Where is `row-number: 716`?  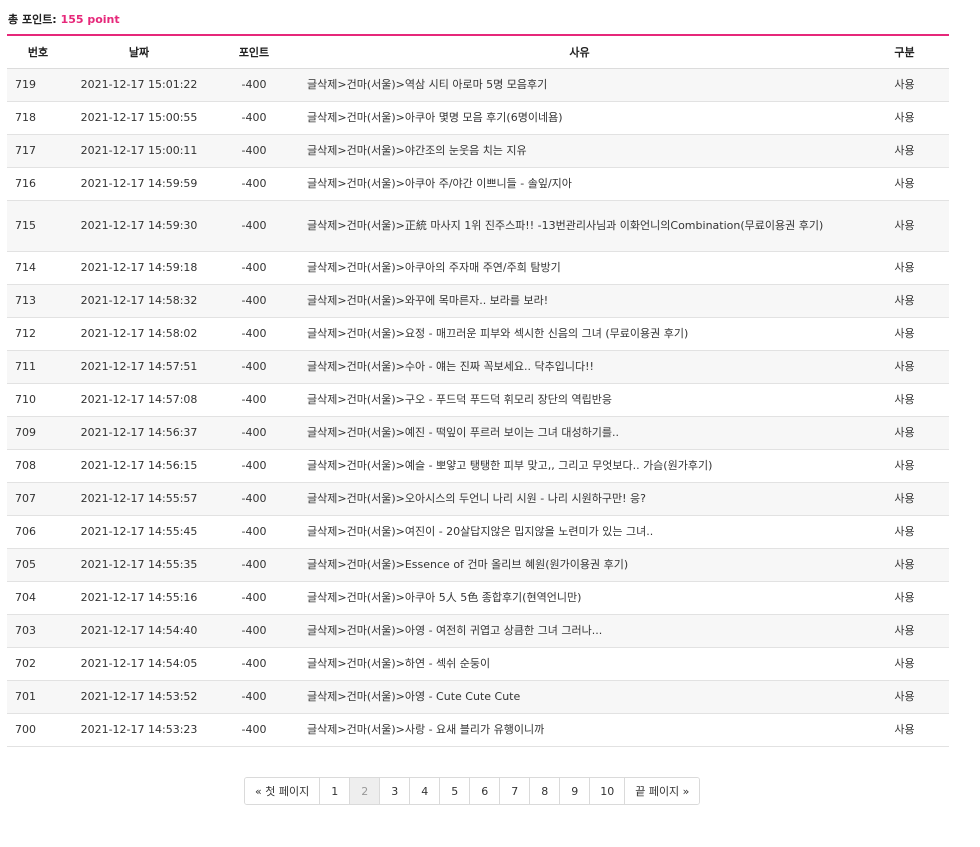
row-number: 716 is located at coordinates (38, 184).